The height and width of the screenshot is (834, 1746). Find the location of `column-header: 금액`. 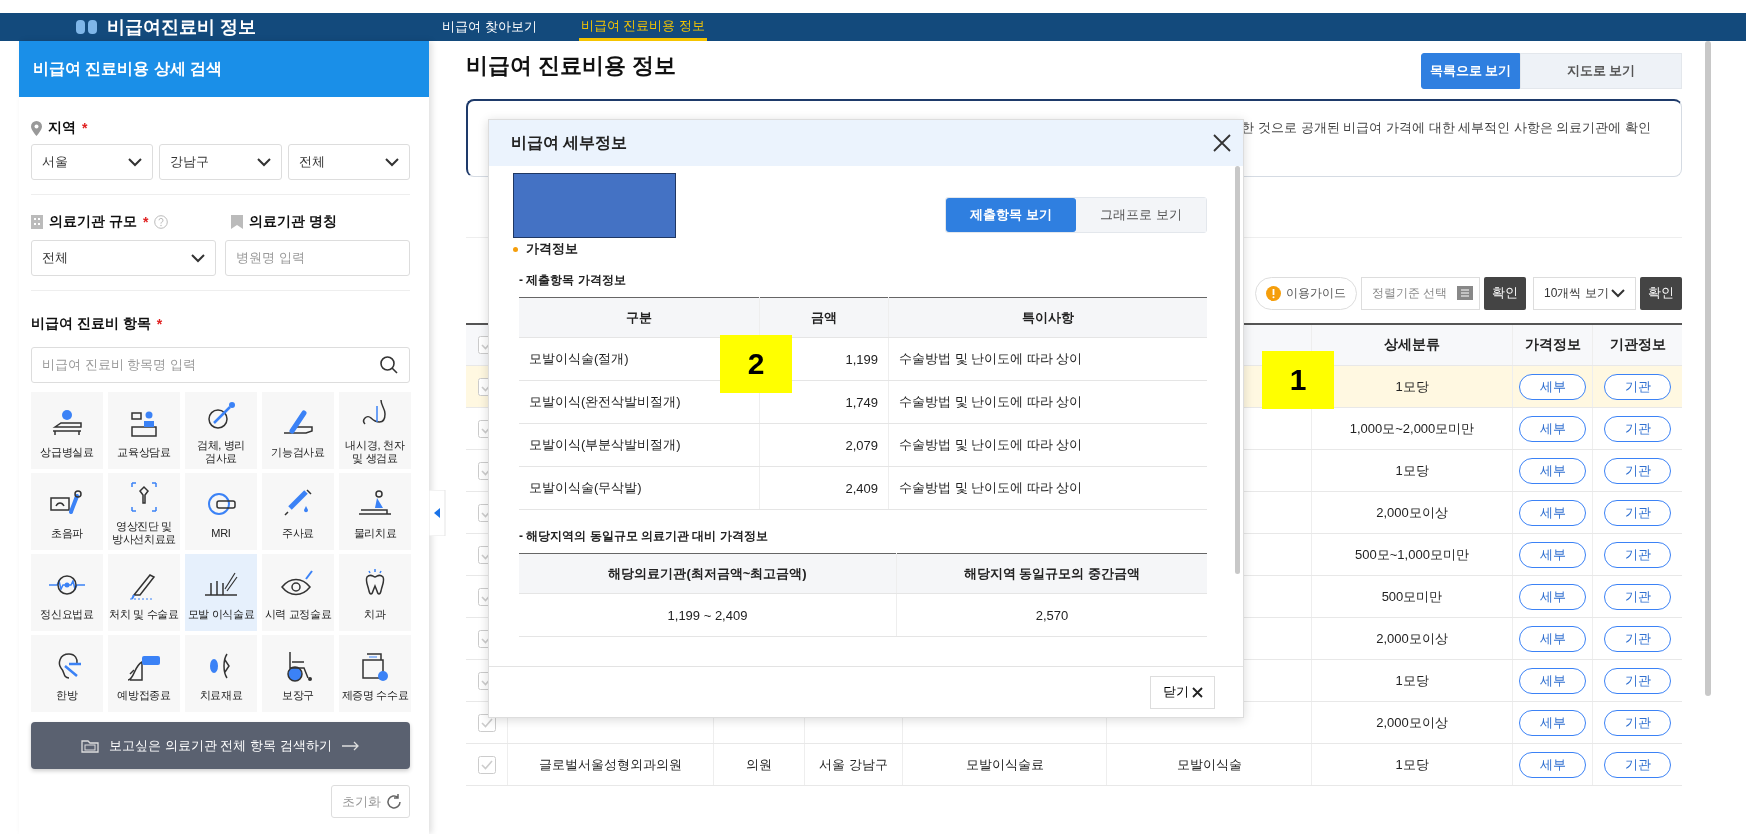

column-header: 금액 is located at coordinates (824, 317).